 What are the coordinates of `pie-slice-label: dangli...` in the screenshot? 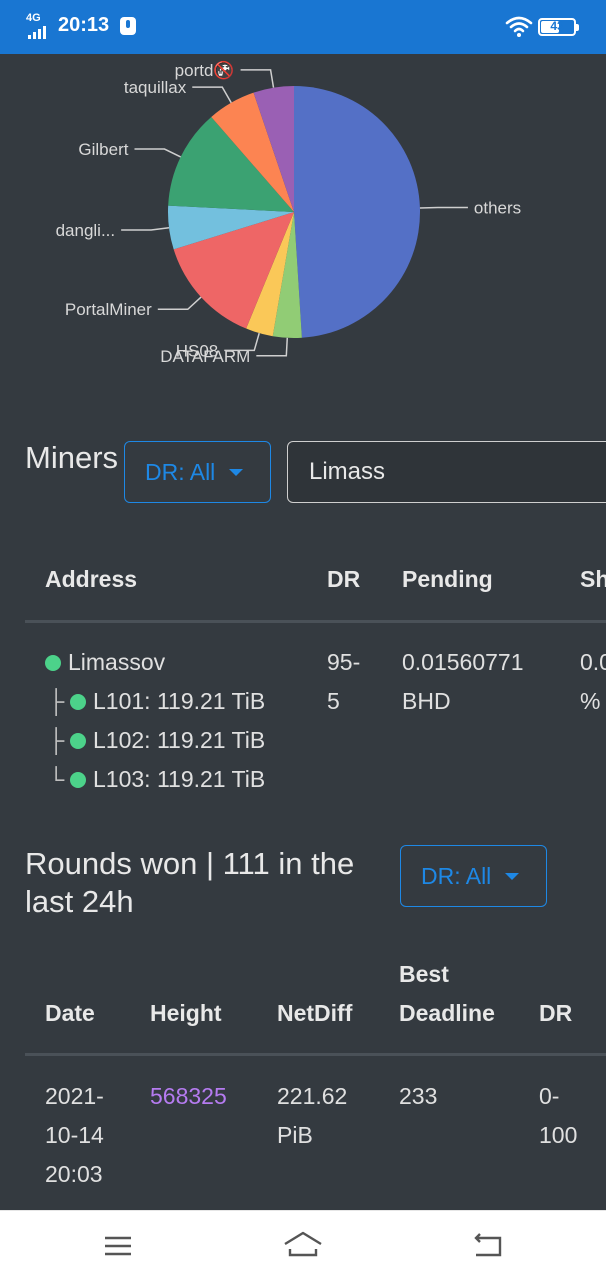 It's located at (86, 230).